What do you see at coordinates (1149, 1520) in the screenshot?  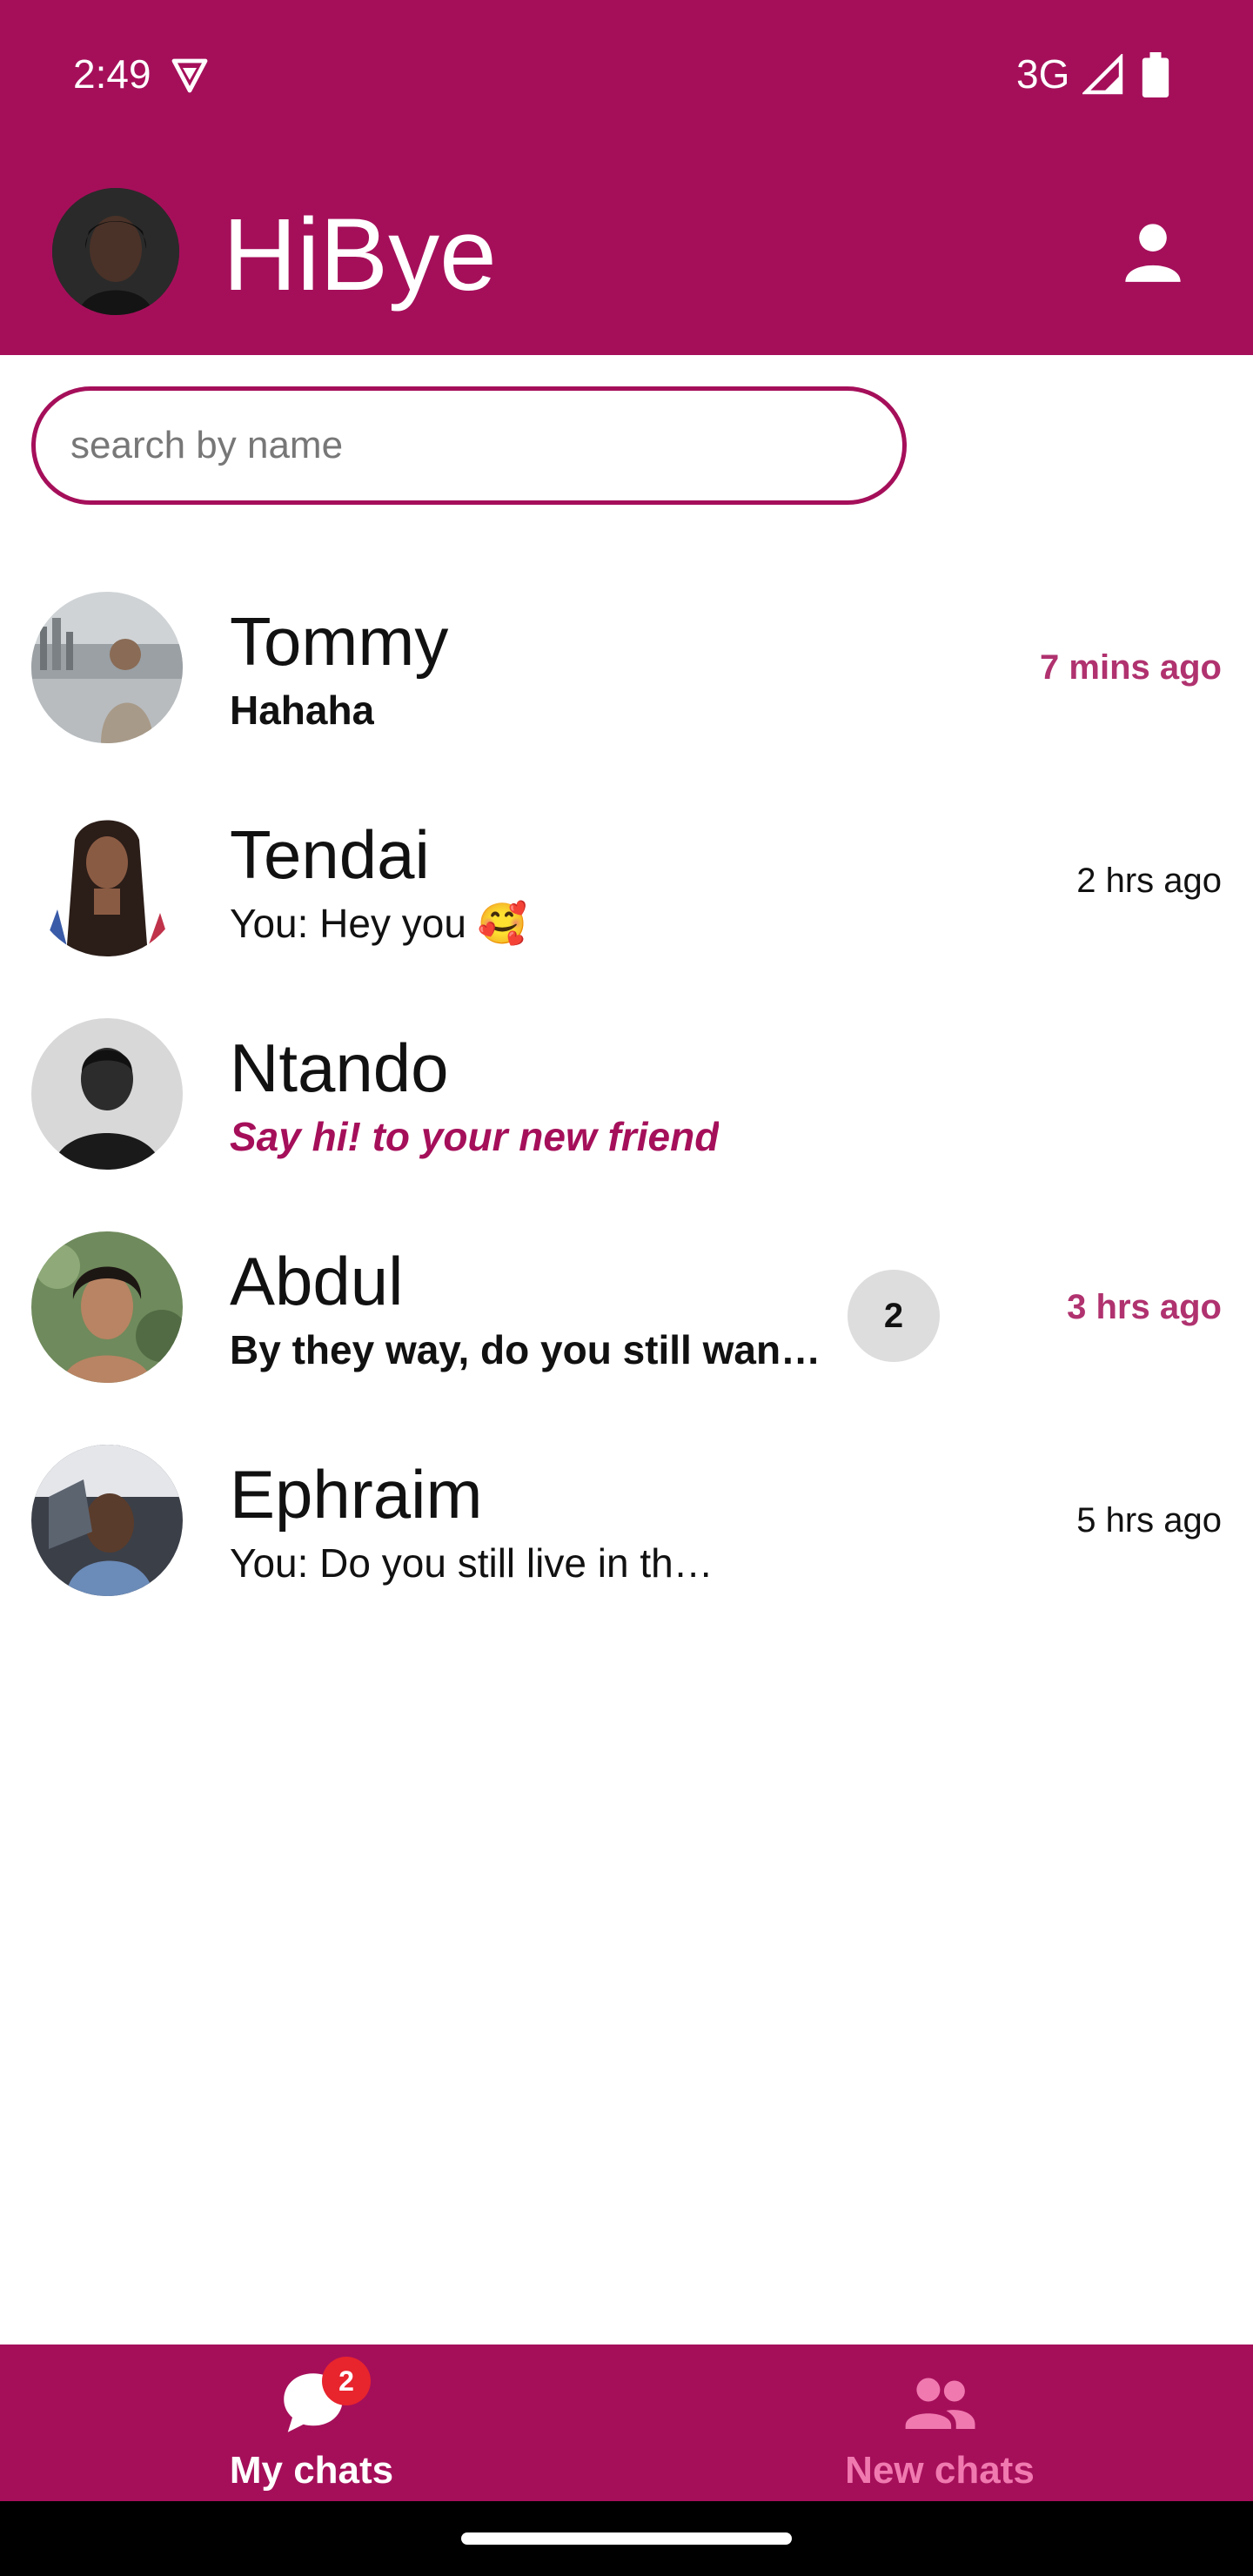 I see `chat-time: 5 hrs ago` at bounding box center [1149, 1520].